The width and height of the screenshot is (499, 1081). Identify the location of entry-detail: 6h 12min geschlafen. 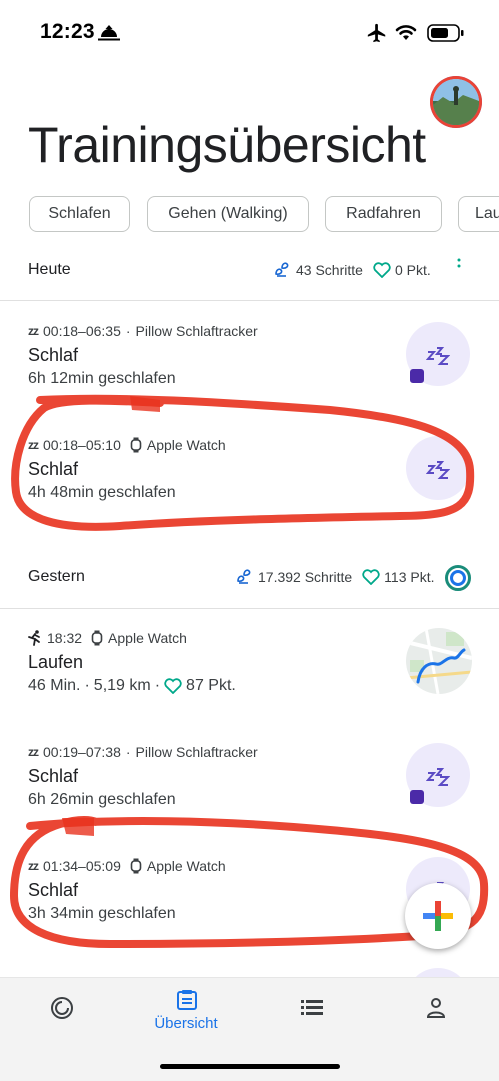
(102, 378).